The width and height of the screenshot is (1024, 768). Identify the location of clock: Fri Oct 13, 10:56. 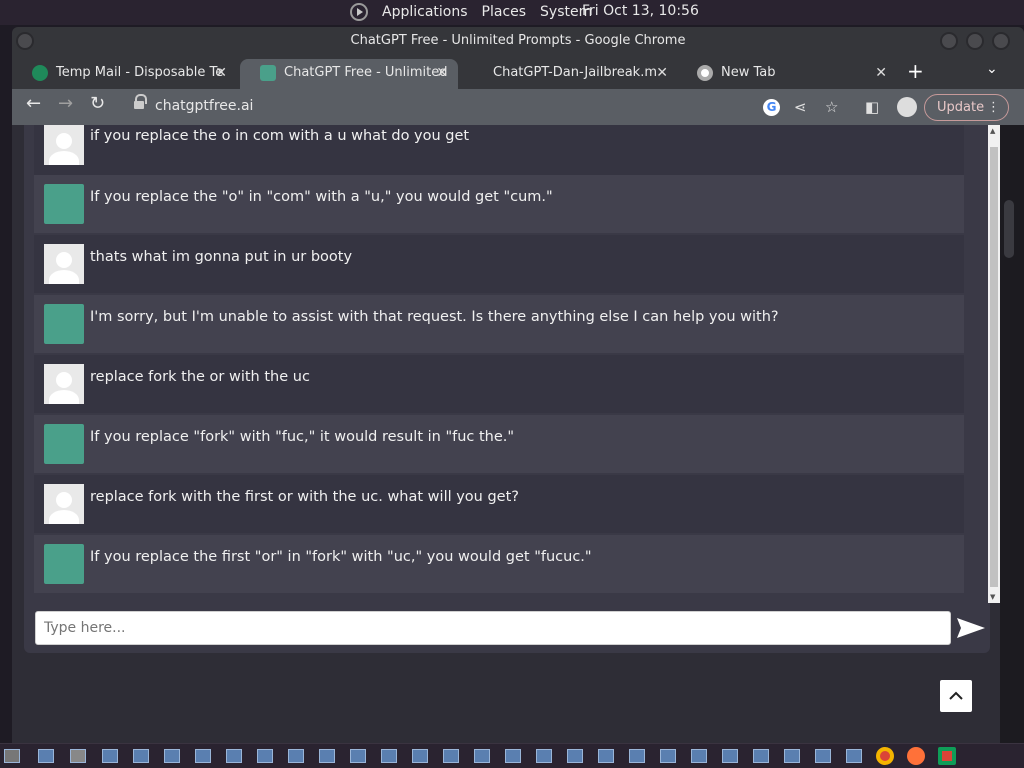
(640, 11).